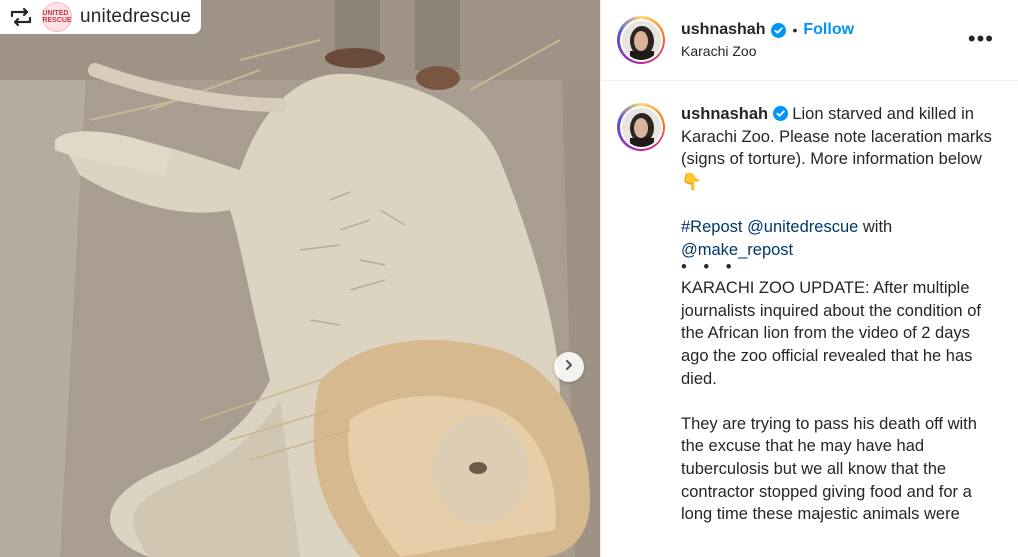  I want to click on repost-source-avatar: UNITED RESCUE, so click(57, 17).